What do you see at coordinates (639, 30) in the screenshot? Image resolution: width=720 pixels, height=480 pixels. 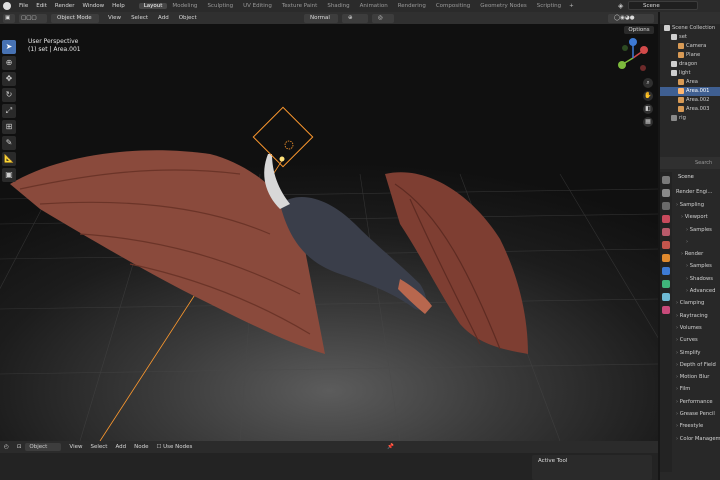 I see `options-dropdown: Options` at bounding box center [639, 30].